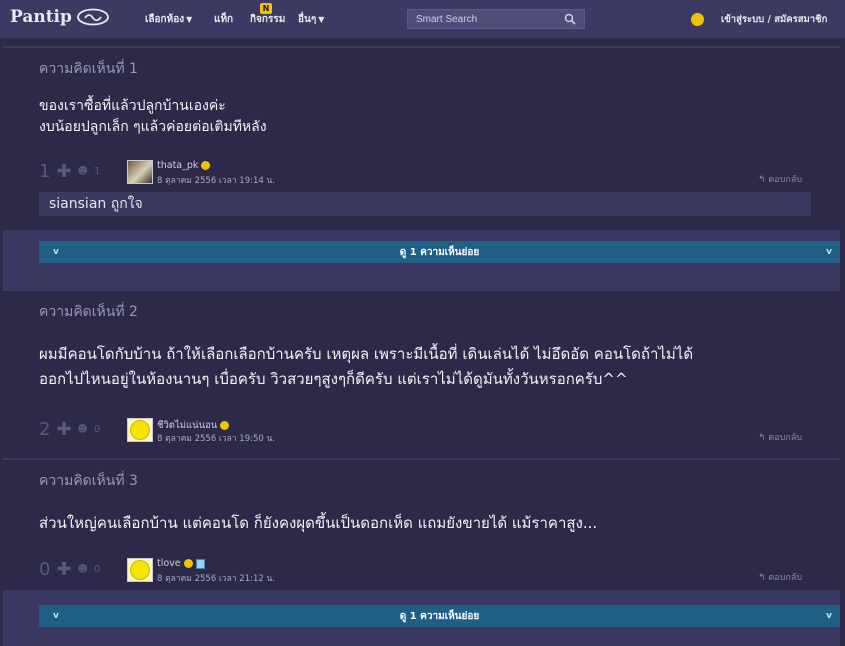 This screenshot has width=845, height=646. I want to click on new-badge: N, so click(266, 8).